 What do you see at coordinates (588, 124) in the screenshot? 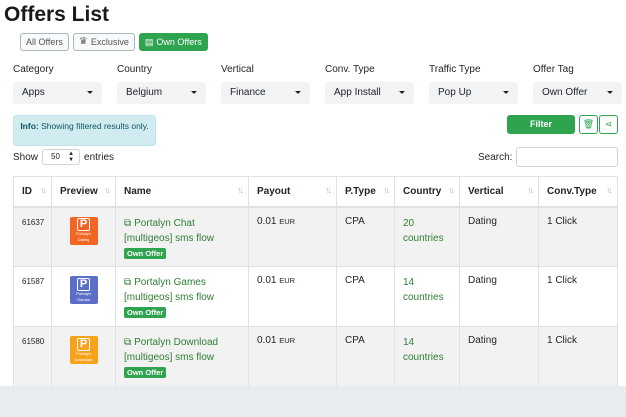
I see `trash-icon: 🗑` at bounding box center [588, 124].